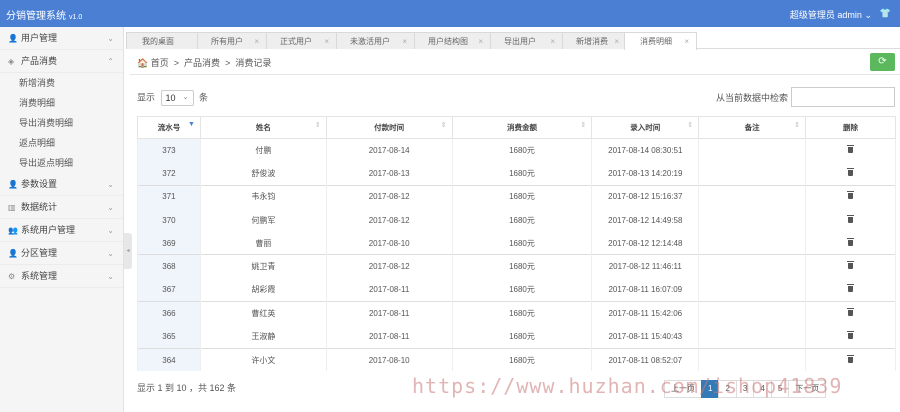 The height and width of the screenshot is (412, 900). I want to click on table-row: 367 胡彩霞 2017-08-11 1680元 2017-08-11 16:07:09, so click(516, 290).